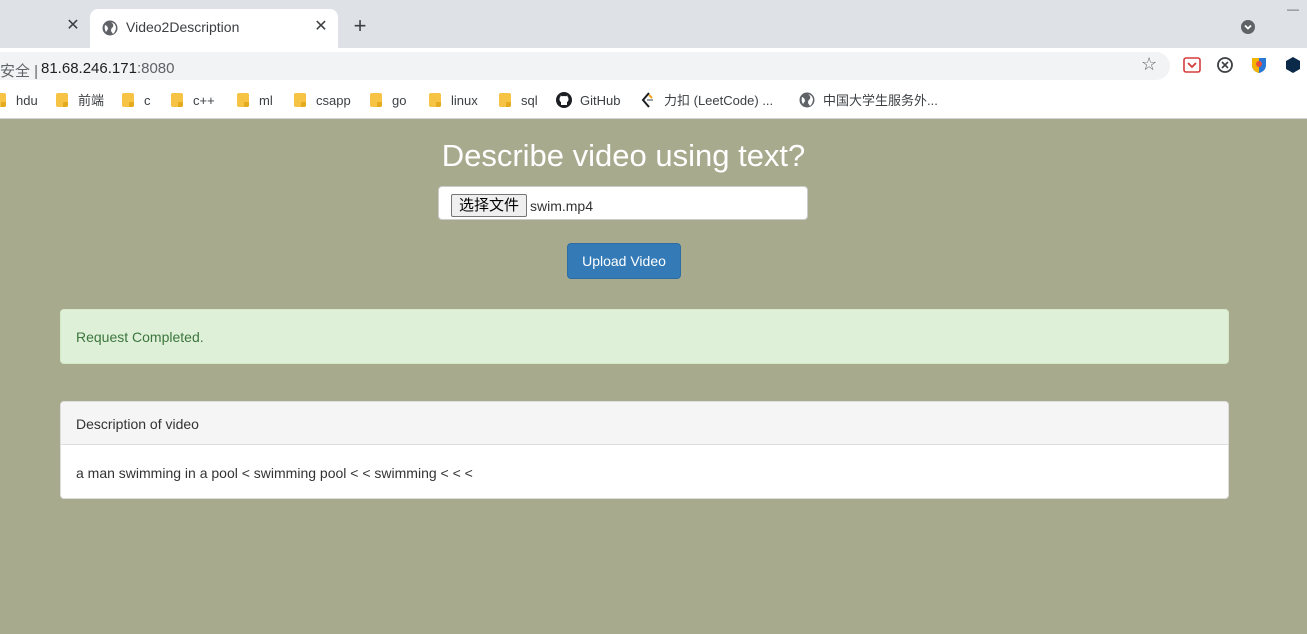 The image size is (1307, 634). What do you see at coordinates (562, 206) in the screenshot?
I see `selected-file-name: swim.mp4` at bounding box center [562, 206].